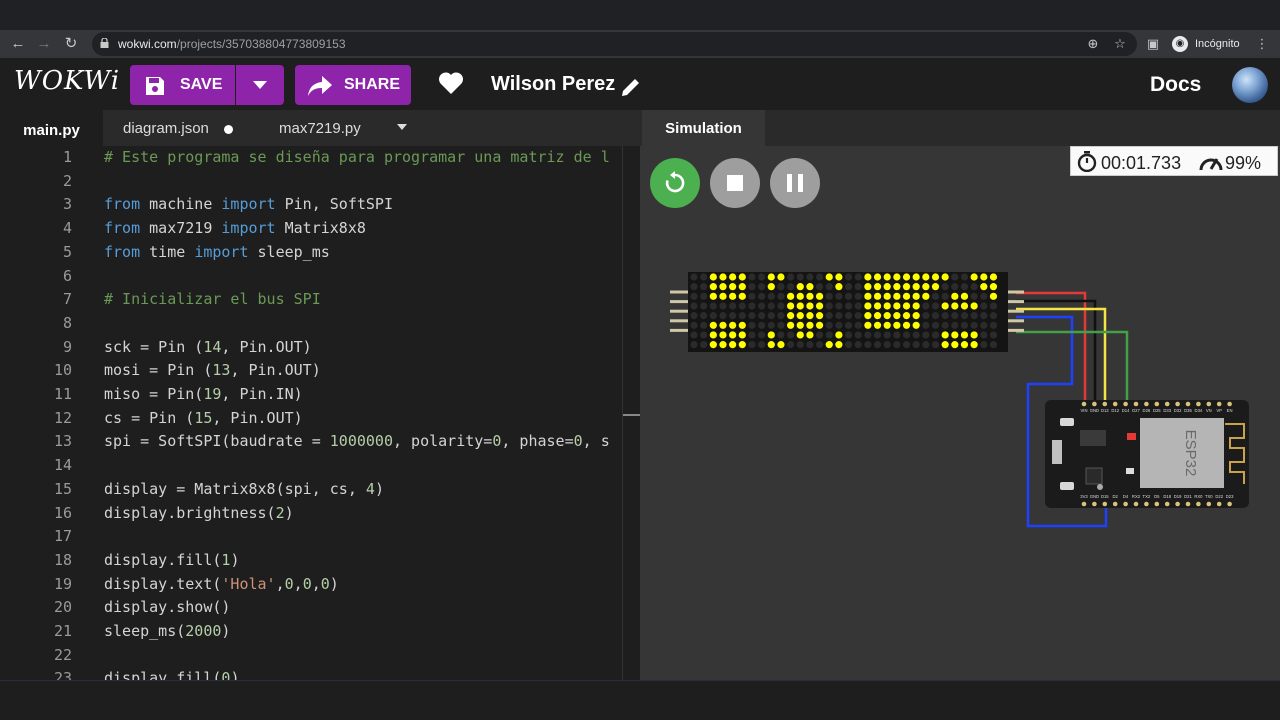 The width and height of the screenshot is (1280, 720). I want to click on code-line: display.show(), so click(167, 607).